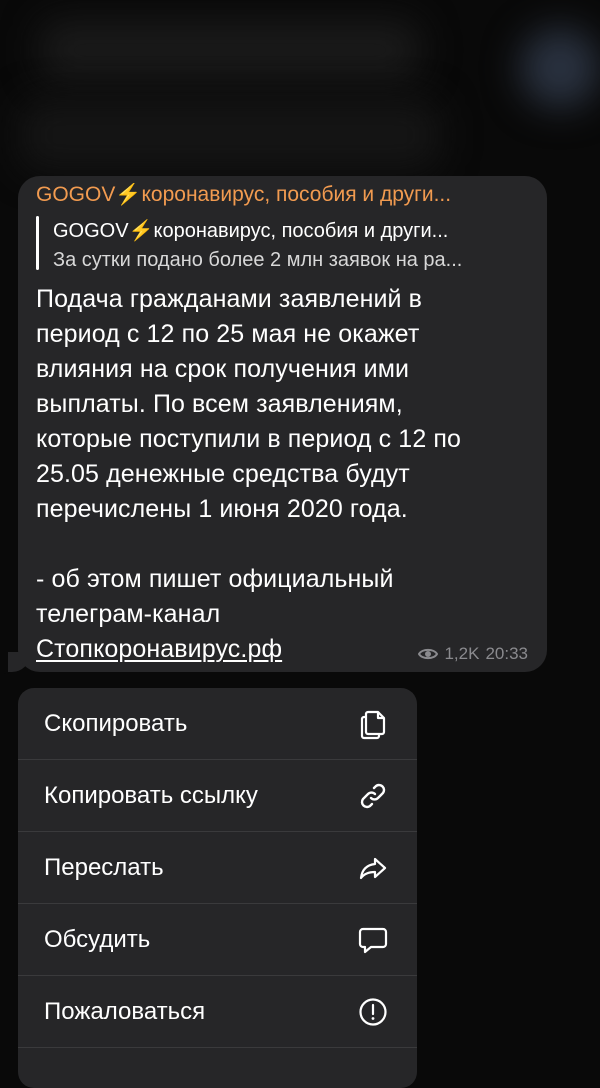 Image resolution: width=600 pixels, height=1088 pixels. I want to click on menu-item-label: Пожаловаться, so click(125, 1011).